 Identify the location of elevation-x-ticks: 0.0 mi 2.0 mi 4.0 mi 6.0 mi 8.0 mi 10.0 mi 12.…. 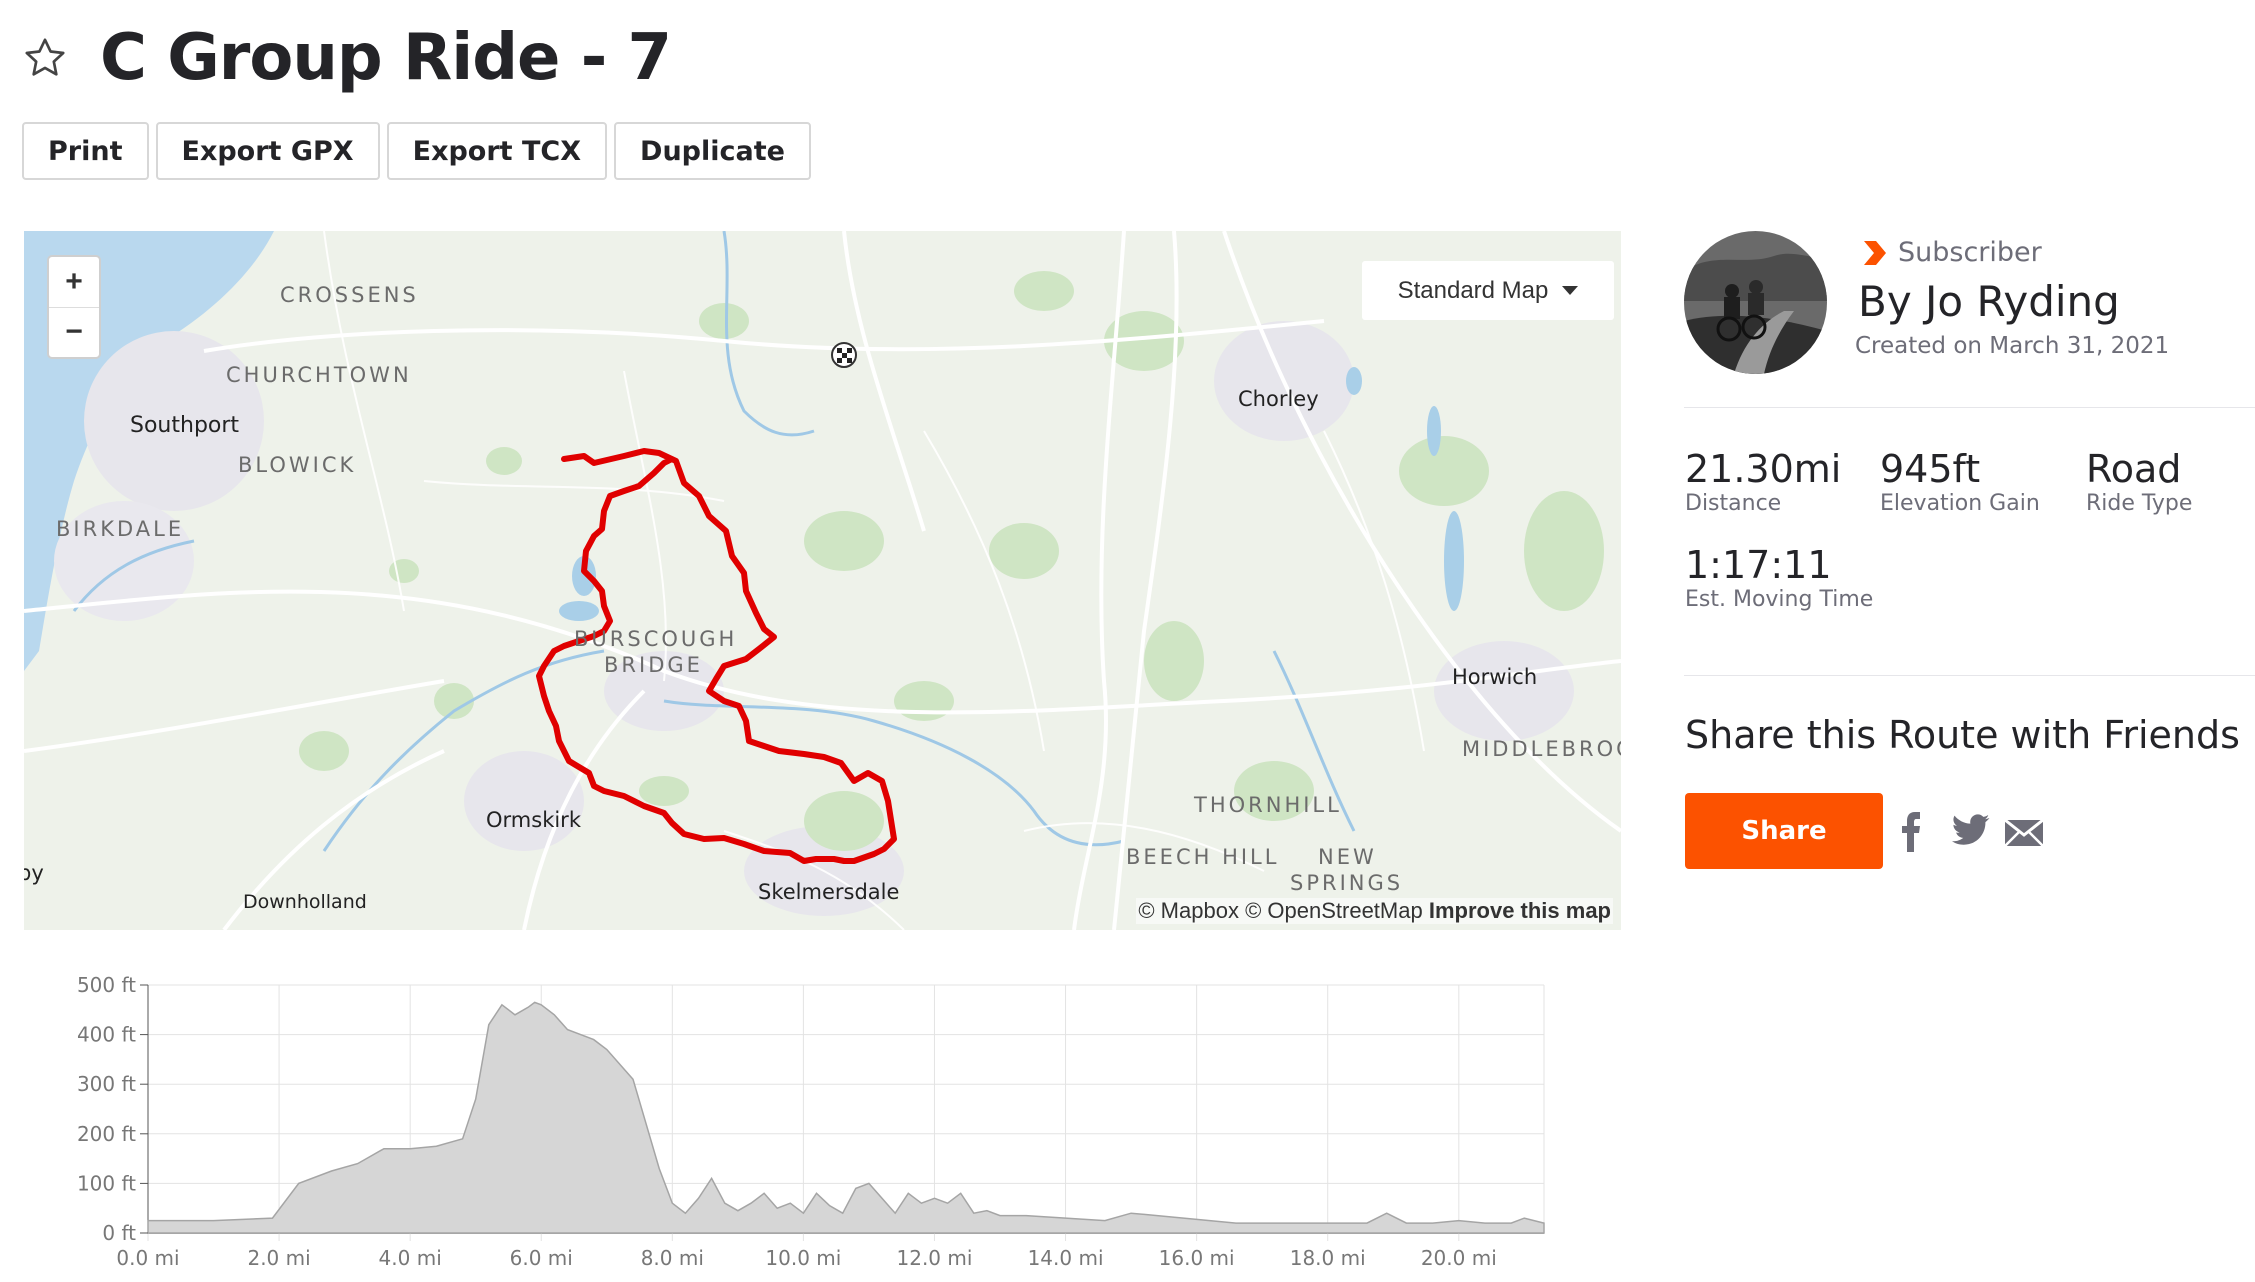
(806, 1258).